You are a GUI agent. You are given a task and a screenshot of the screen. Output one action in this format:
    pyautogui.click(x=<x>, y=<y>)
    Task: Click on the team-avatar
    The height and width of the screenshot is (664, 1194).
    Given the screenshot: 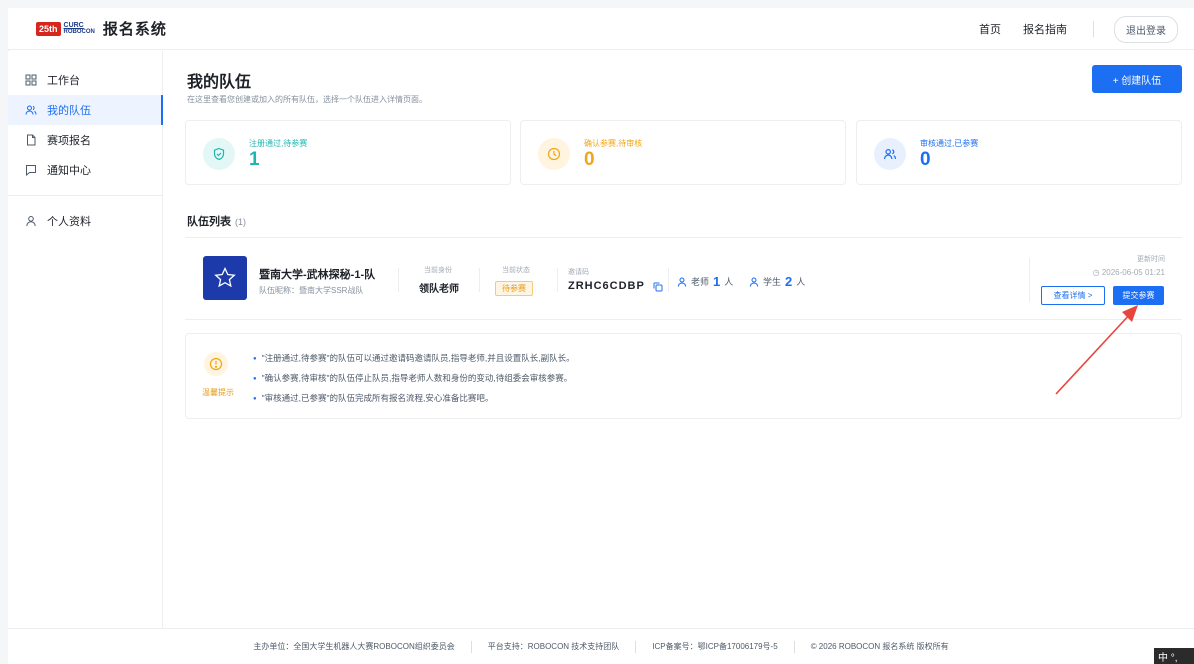 What is the action you would take?
    pyautogui.click(x=225, y=278)
    